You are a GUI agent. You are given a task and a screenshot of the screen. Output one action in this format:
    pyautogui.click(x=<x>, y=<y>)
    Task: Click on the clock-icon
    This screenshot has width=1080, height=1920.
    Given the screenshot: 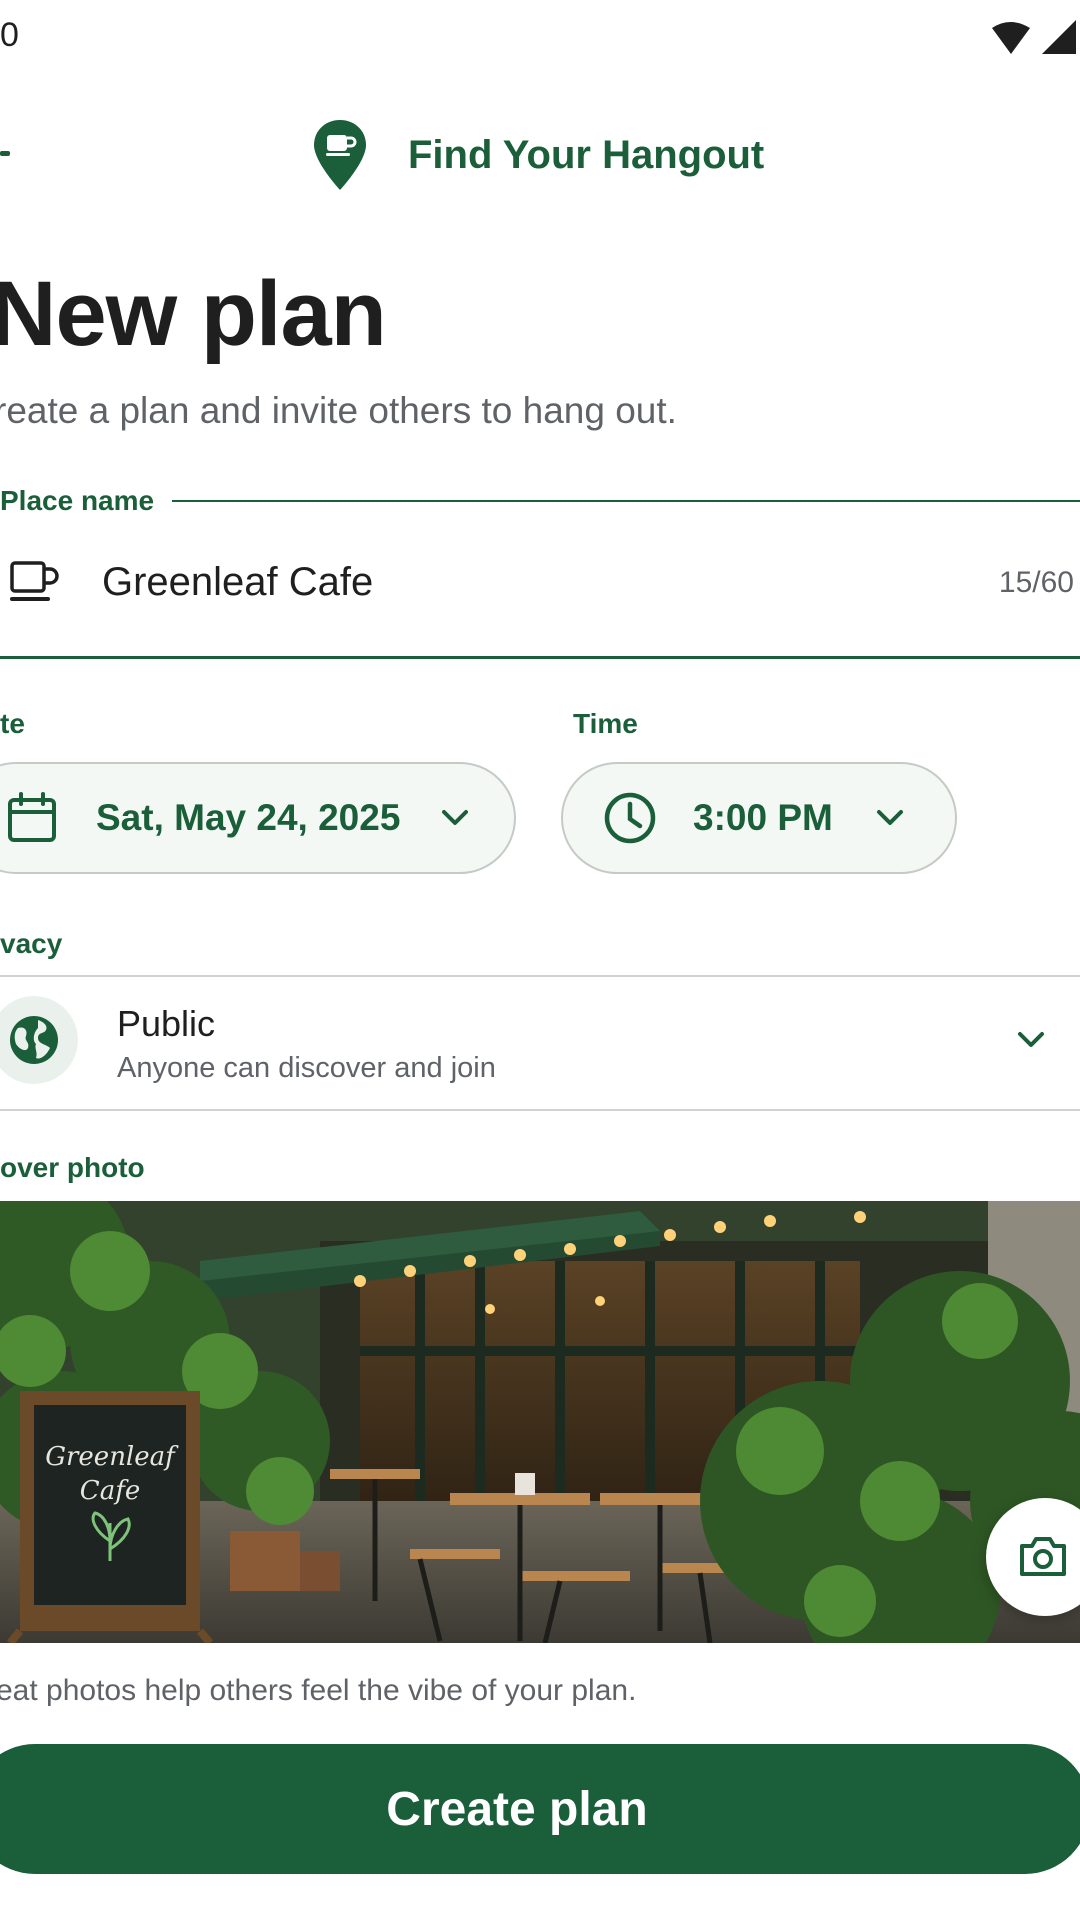 What is the action you would take?
    pyautogui.click(x=630, y=818)
    